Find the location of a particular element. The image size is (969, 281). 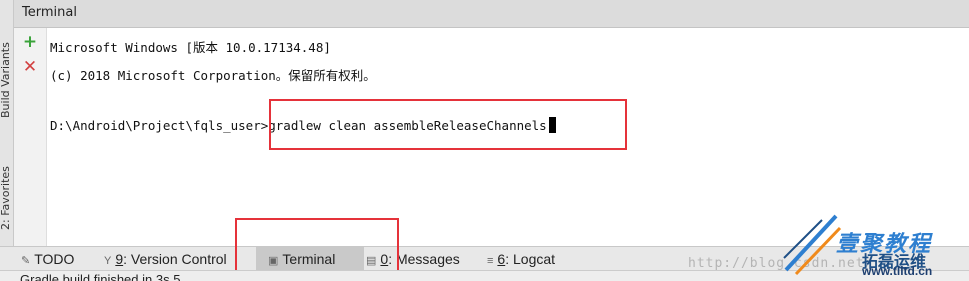

tab-version-control-label: : Version Control is located at coordinates (175, 259).